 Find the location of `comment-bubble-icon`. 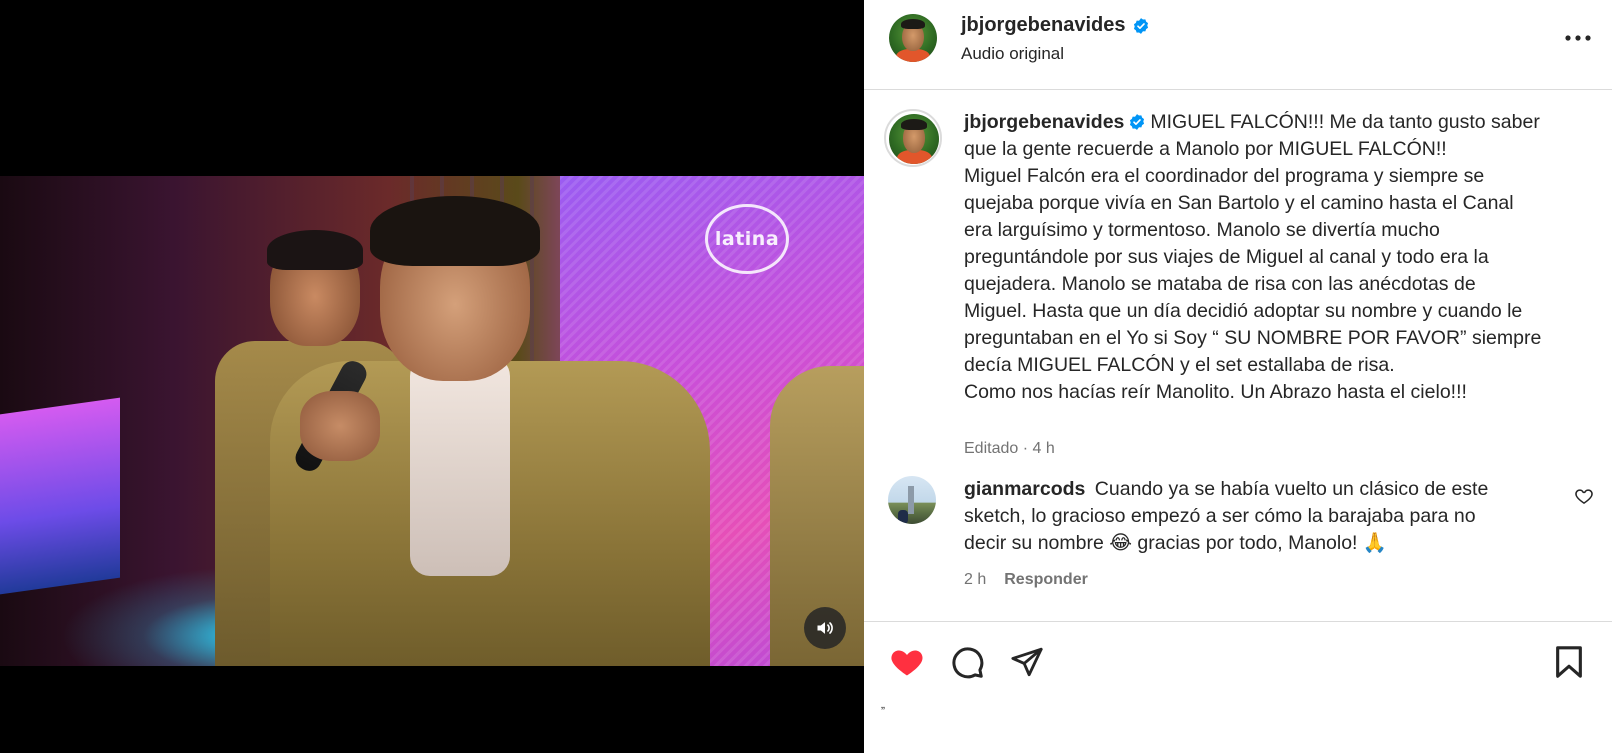

comment-bubble-icon is located at coordinates (968, 663).